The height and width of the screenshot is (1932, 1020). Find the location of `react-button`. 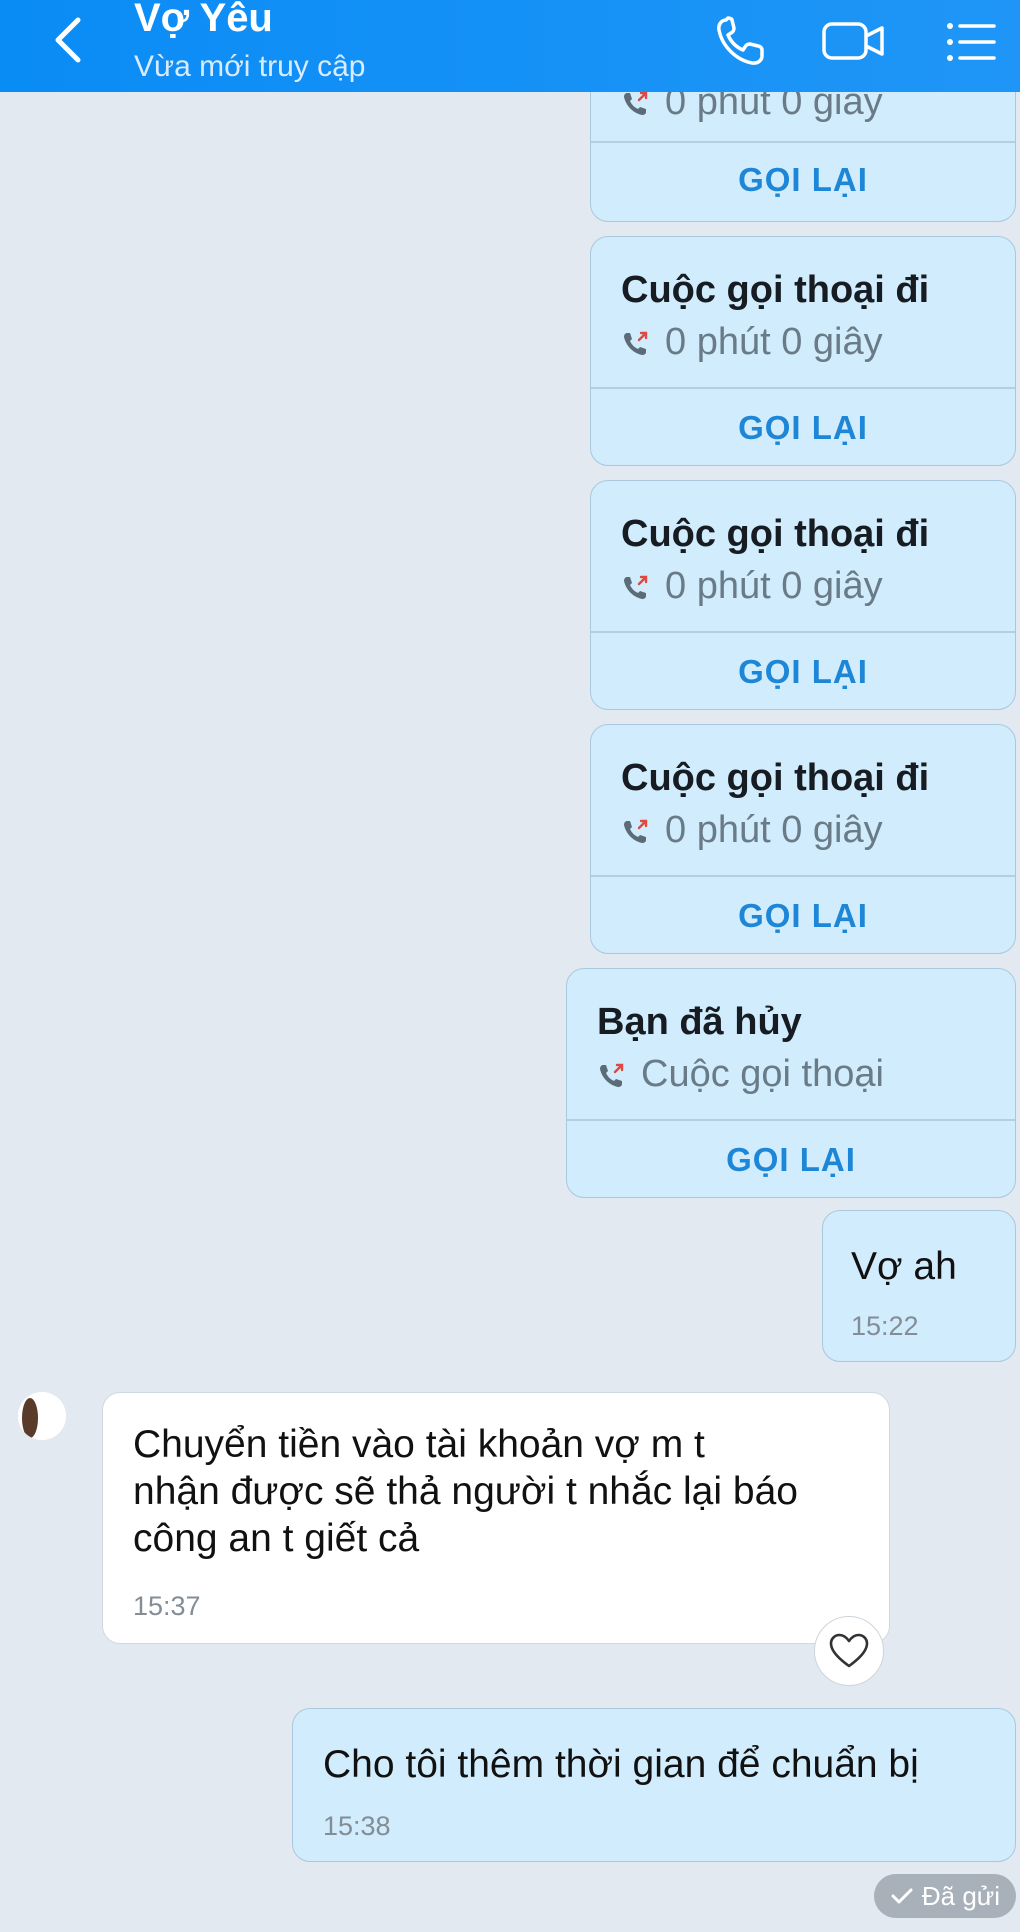

react-button is located at coordinates (849, 1651).